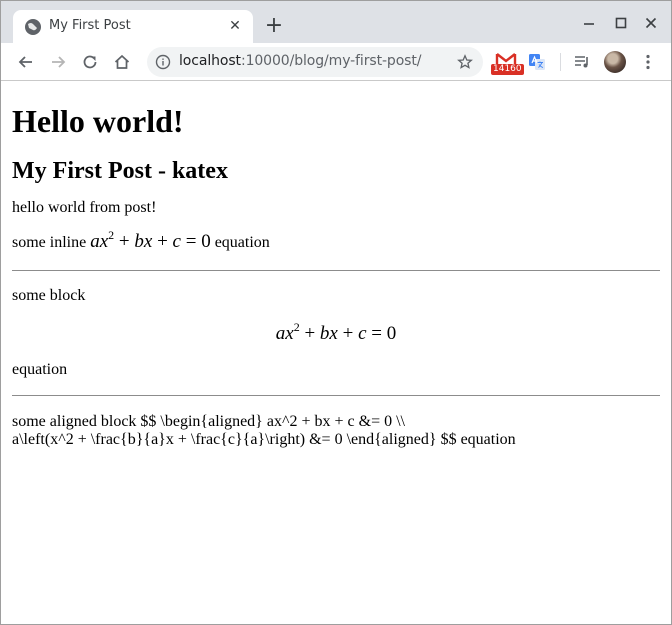 This screenshot has width=672, height=625. What do you see at coordinates (242, 242) in the screenshot?
I see `inline-suffix-text: equation` at bounding box center [242, 242].